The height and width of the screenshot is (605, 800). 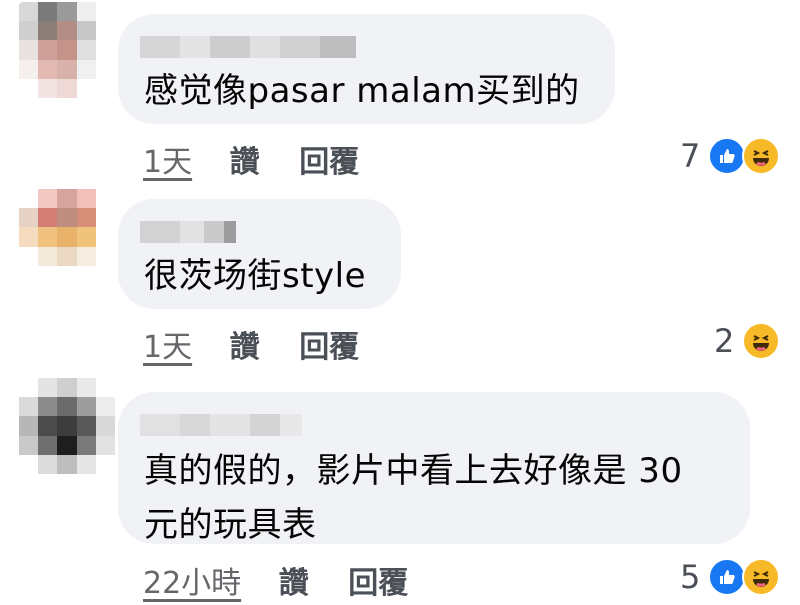 I want to click on comment-text: 真的假的，影片中看上去好像是 30 元的玩具表, so click(x=413, y=498).